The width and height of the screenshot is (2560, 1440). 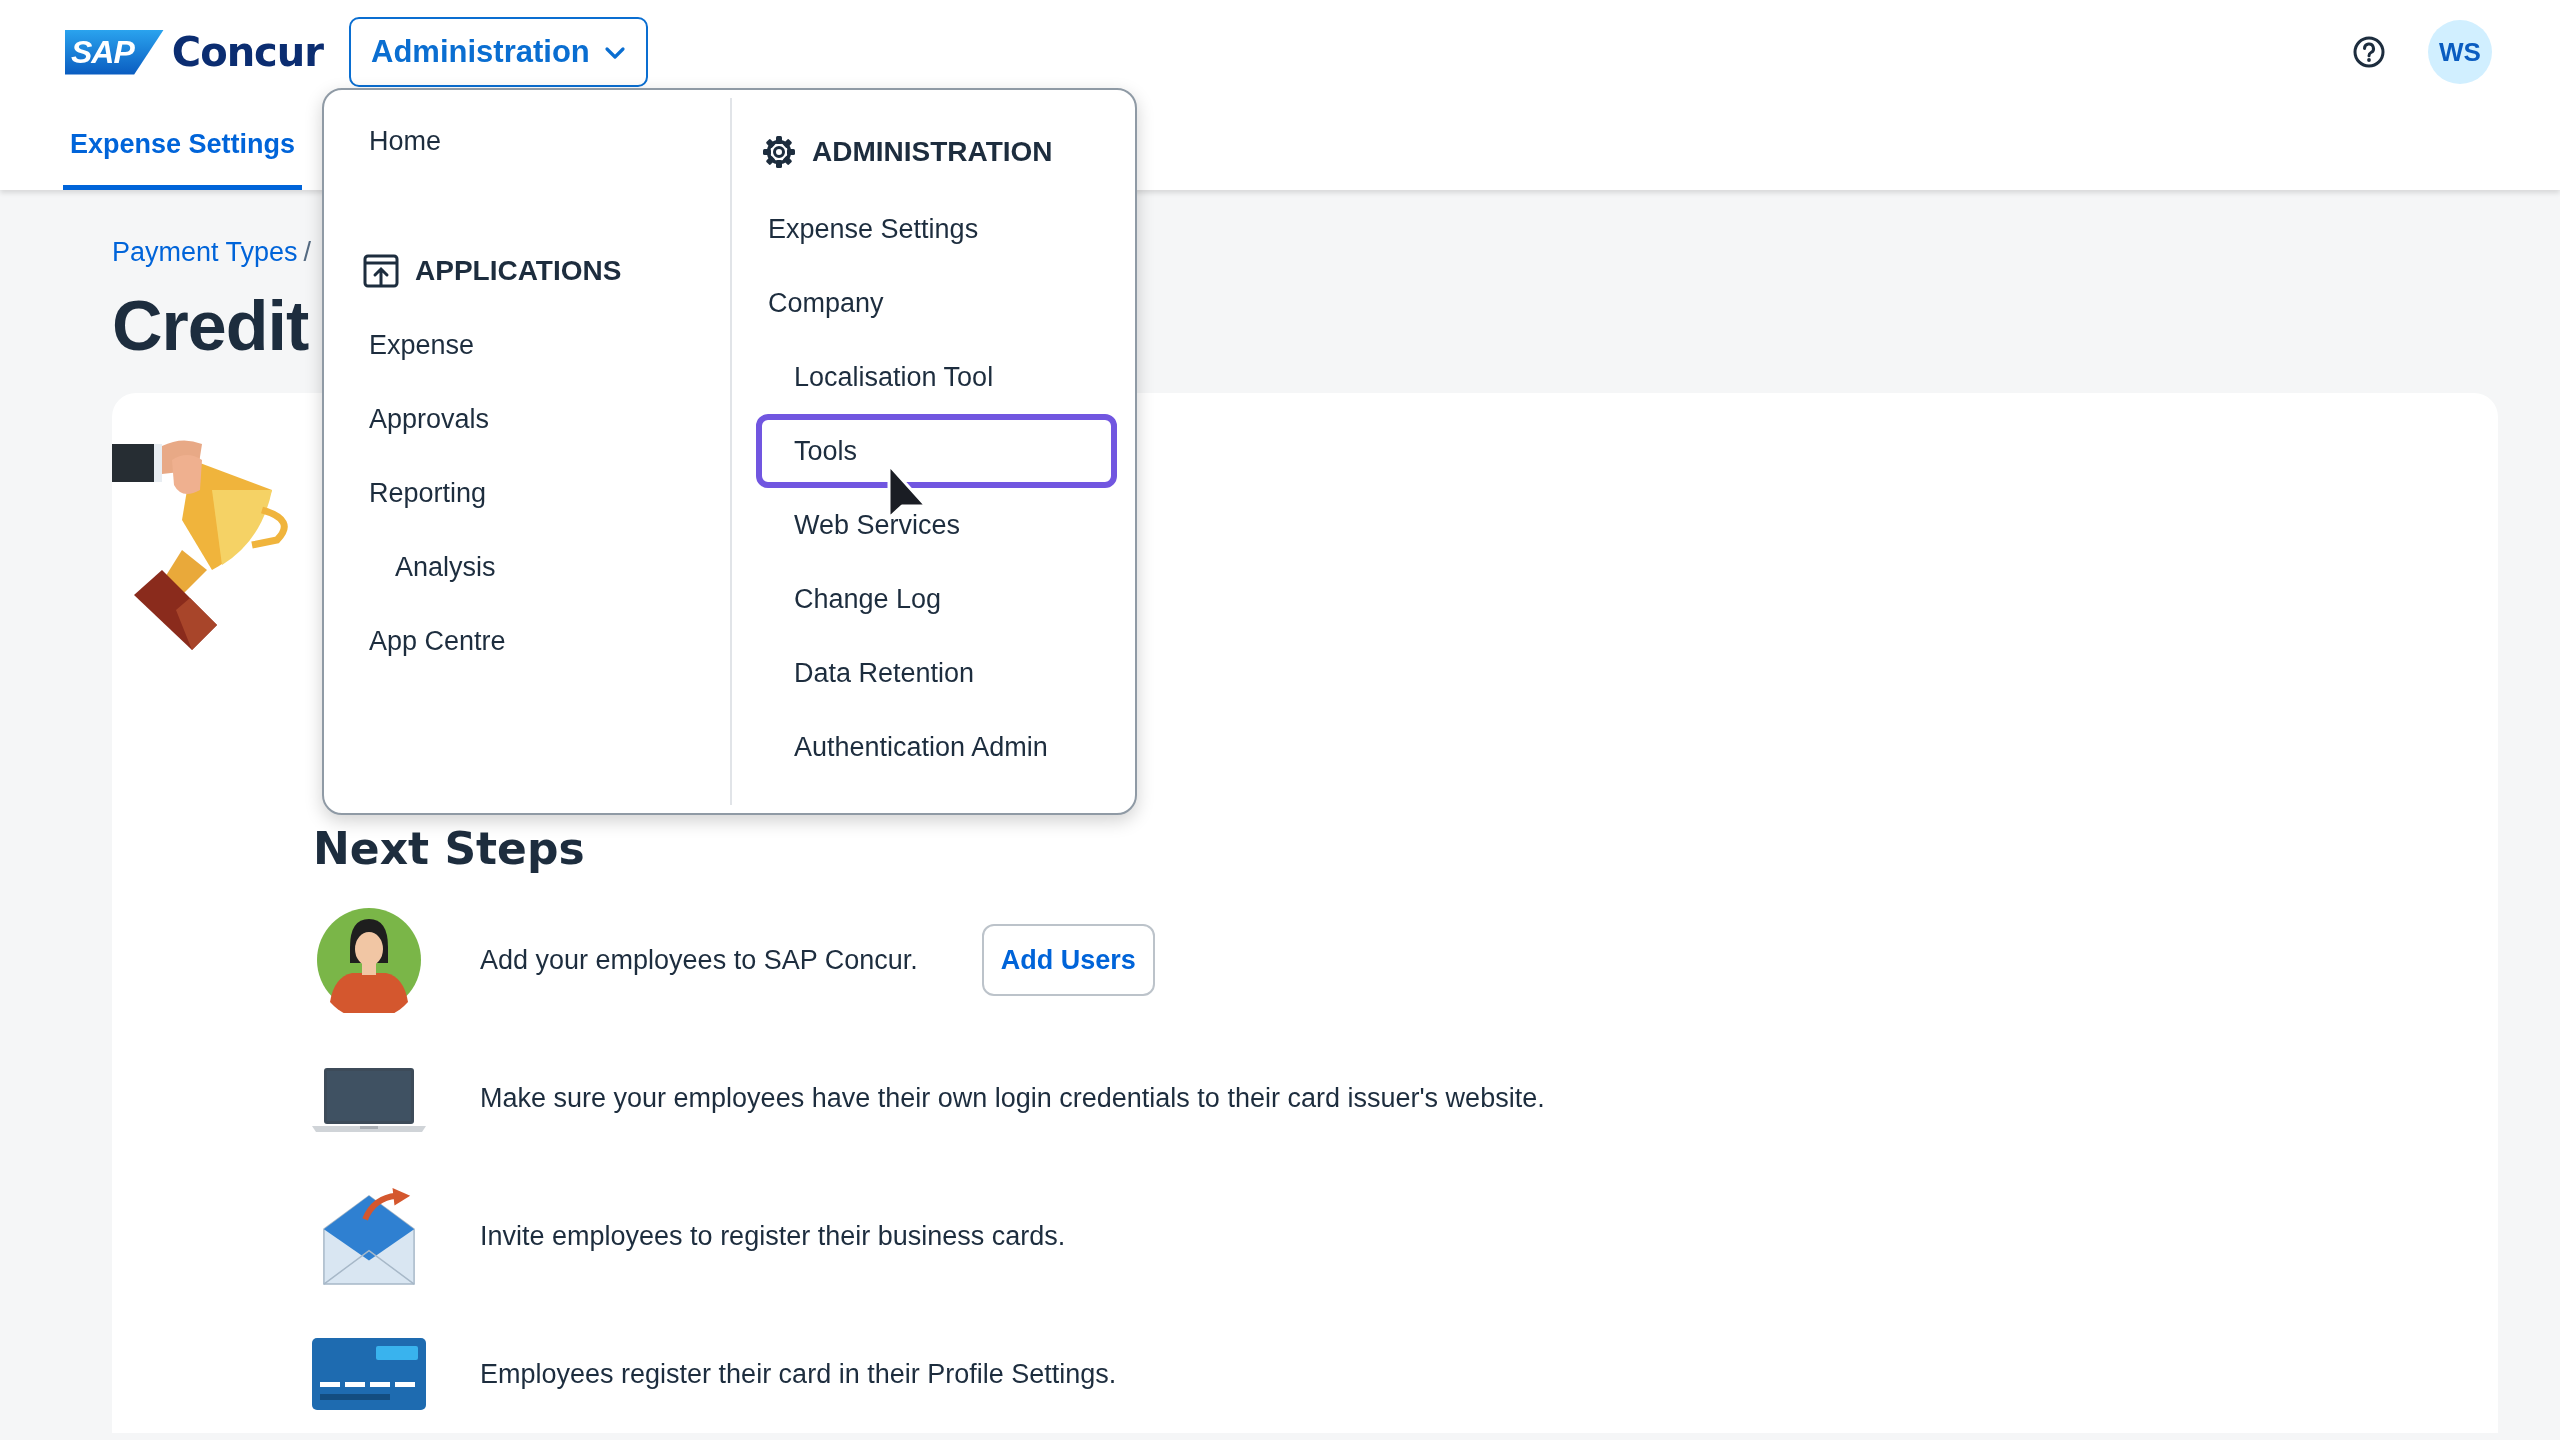 I want to click on menu-item: Expense Settings, so click(x=936, y=229).